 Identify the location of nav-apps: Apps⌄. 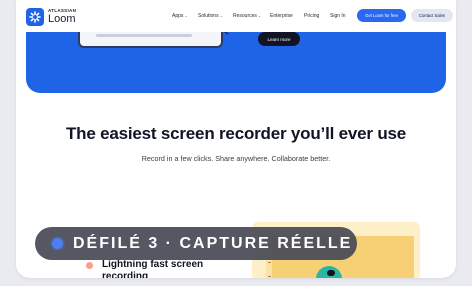
(180, 16).